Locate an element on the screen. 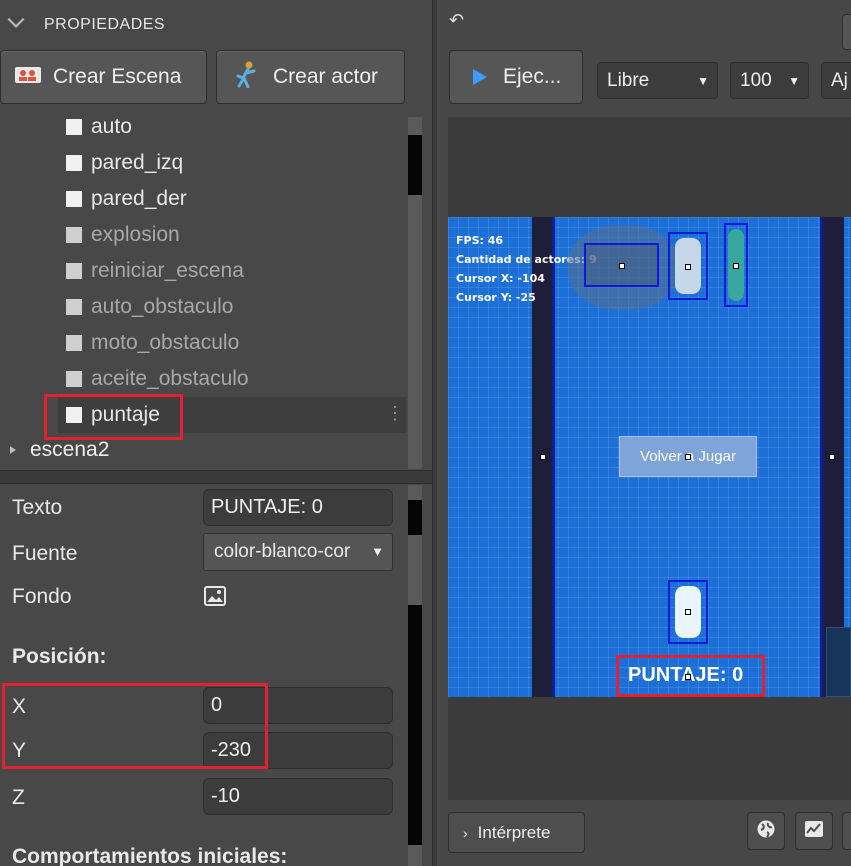 The height and width of the screenshot is (866, 851). tree-item-auto-obstaculo: auto_obstaculo is located at coordinates (149, 307).